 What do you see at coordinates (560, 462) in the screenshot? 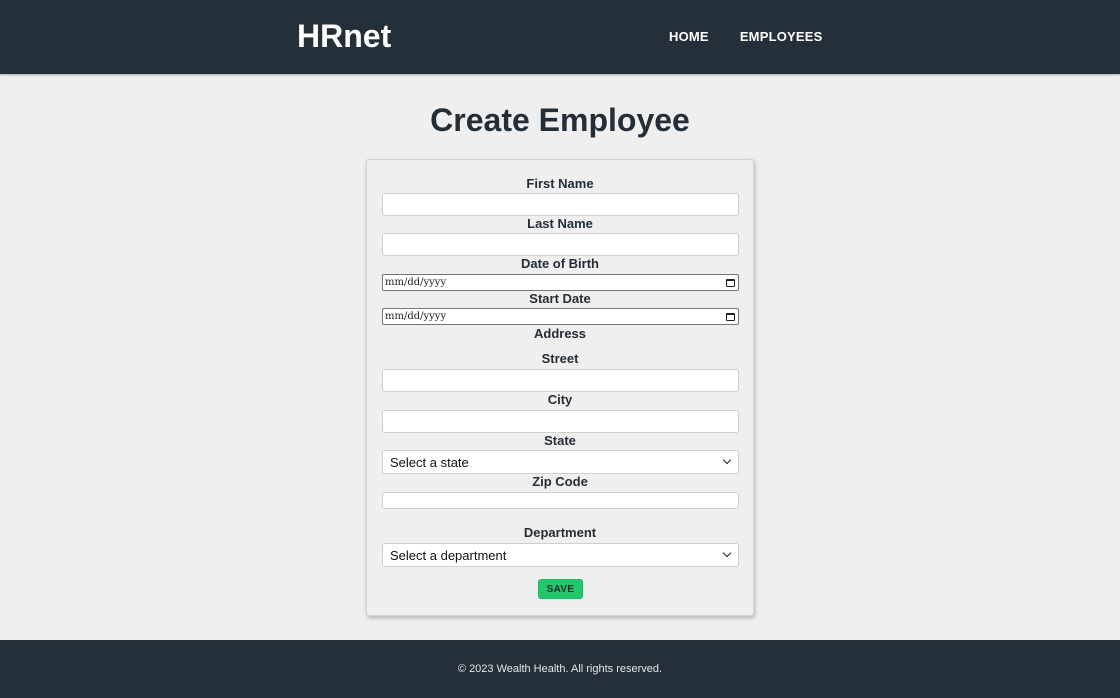
I see `state-select: Select a state` at bounding box center [560, 462].